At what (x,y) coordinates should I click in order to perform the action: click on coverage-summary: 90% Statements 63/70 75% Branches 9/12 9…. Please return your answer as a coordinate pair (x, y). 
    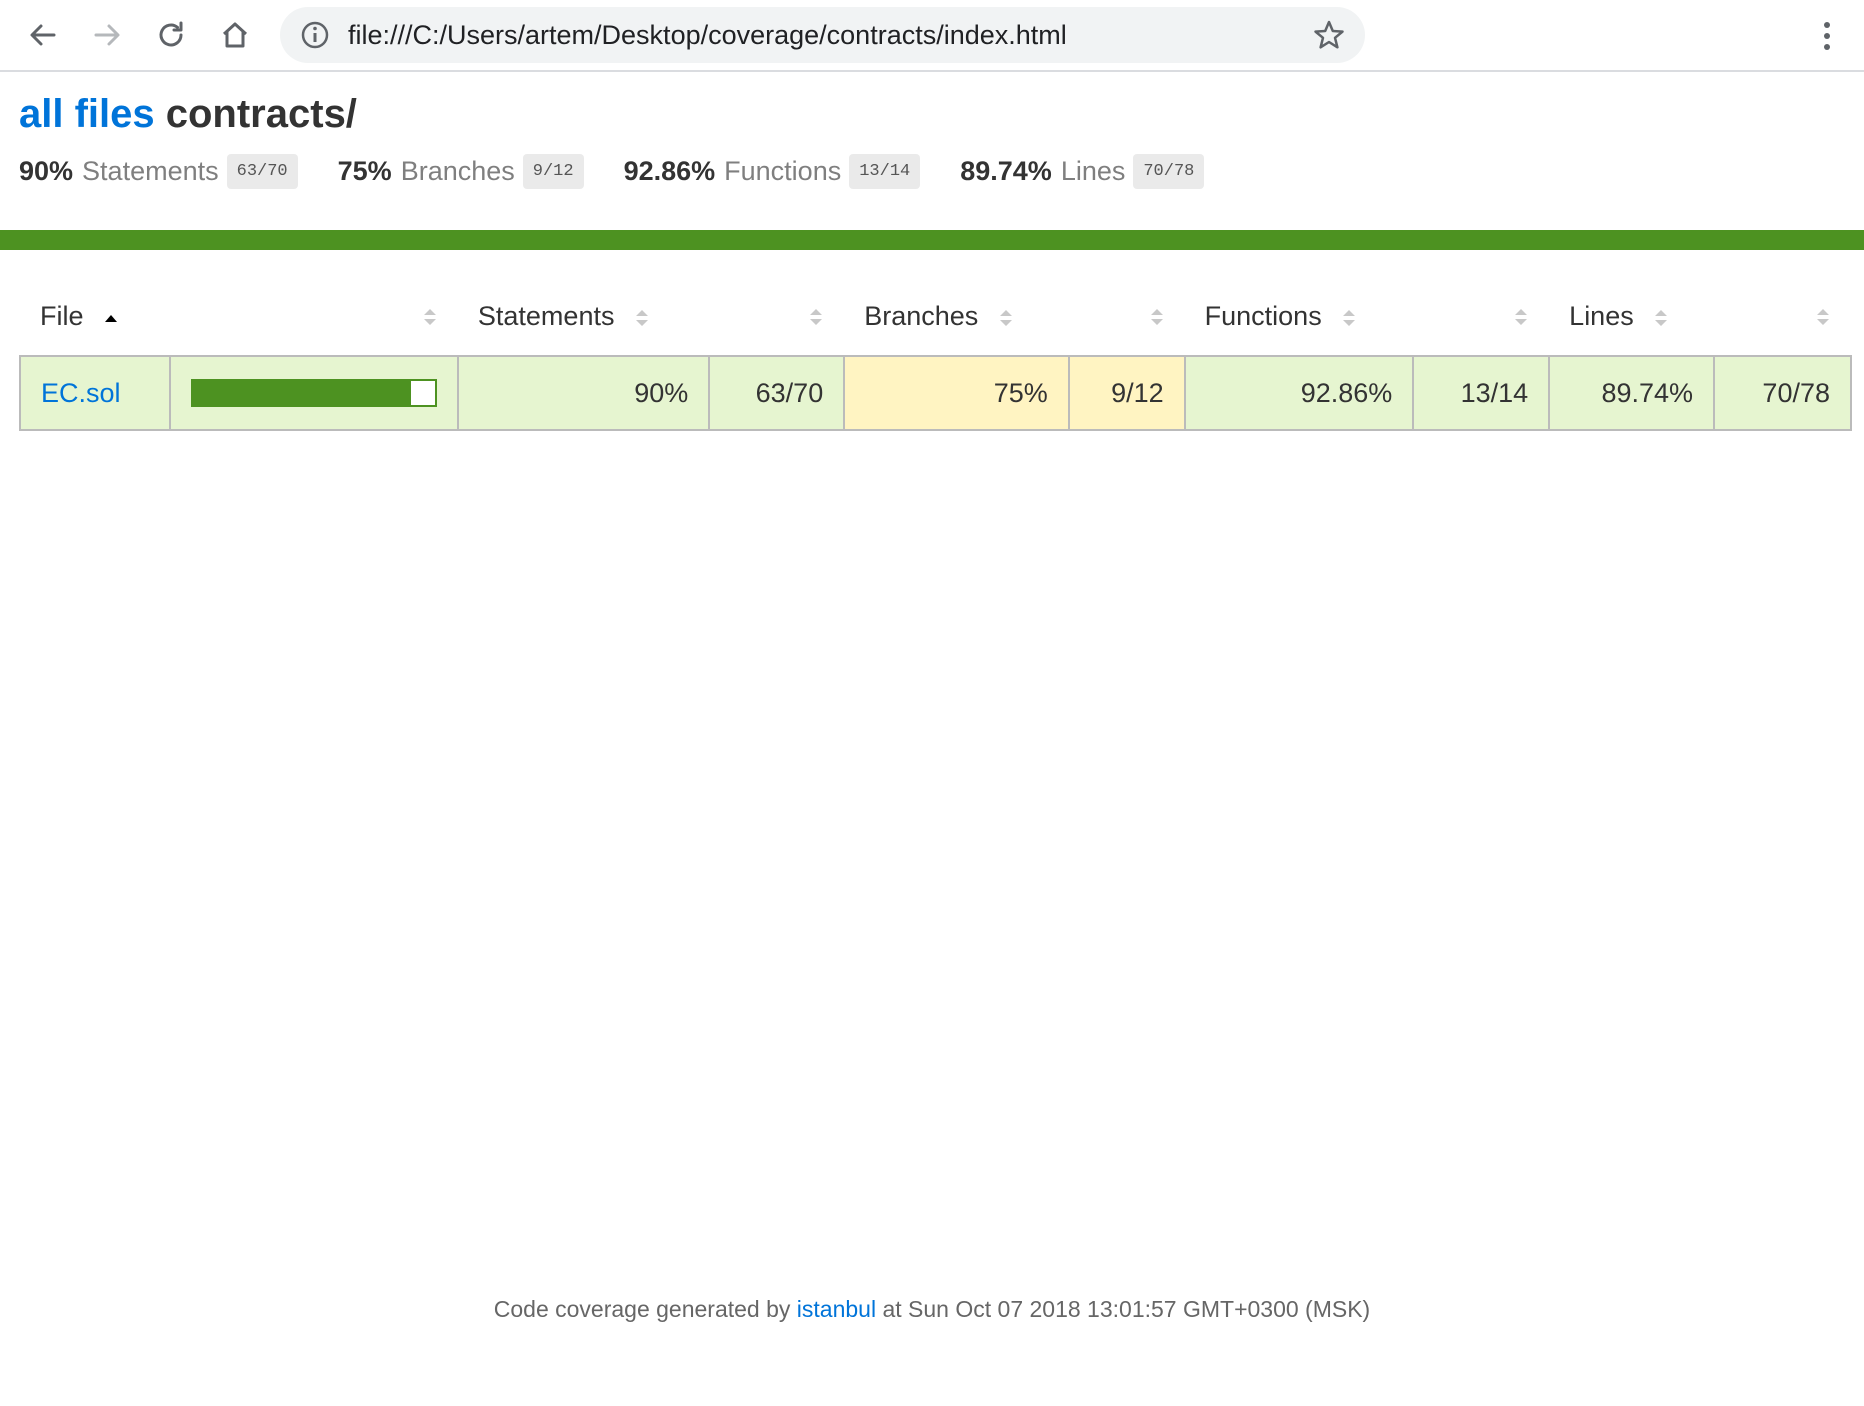
    Looking at the image, I should click on (631, 171).